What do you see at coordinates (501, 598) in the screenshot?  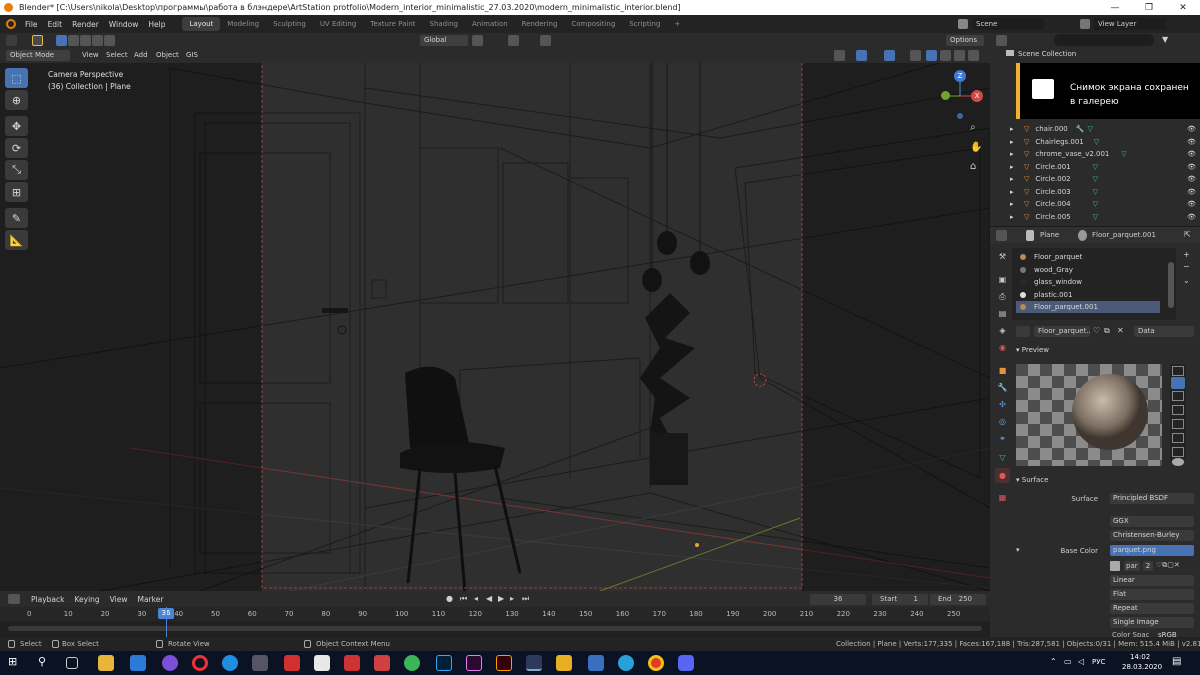 I see `play-icon: ▶` at bounding box center [501, 598].